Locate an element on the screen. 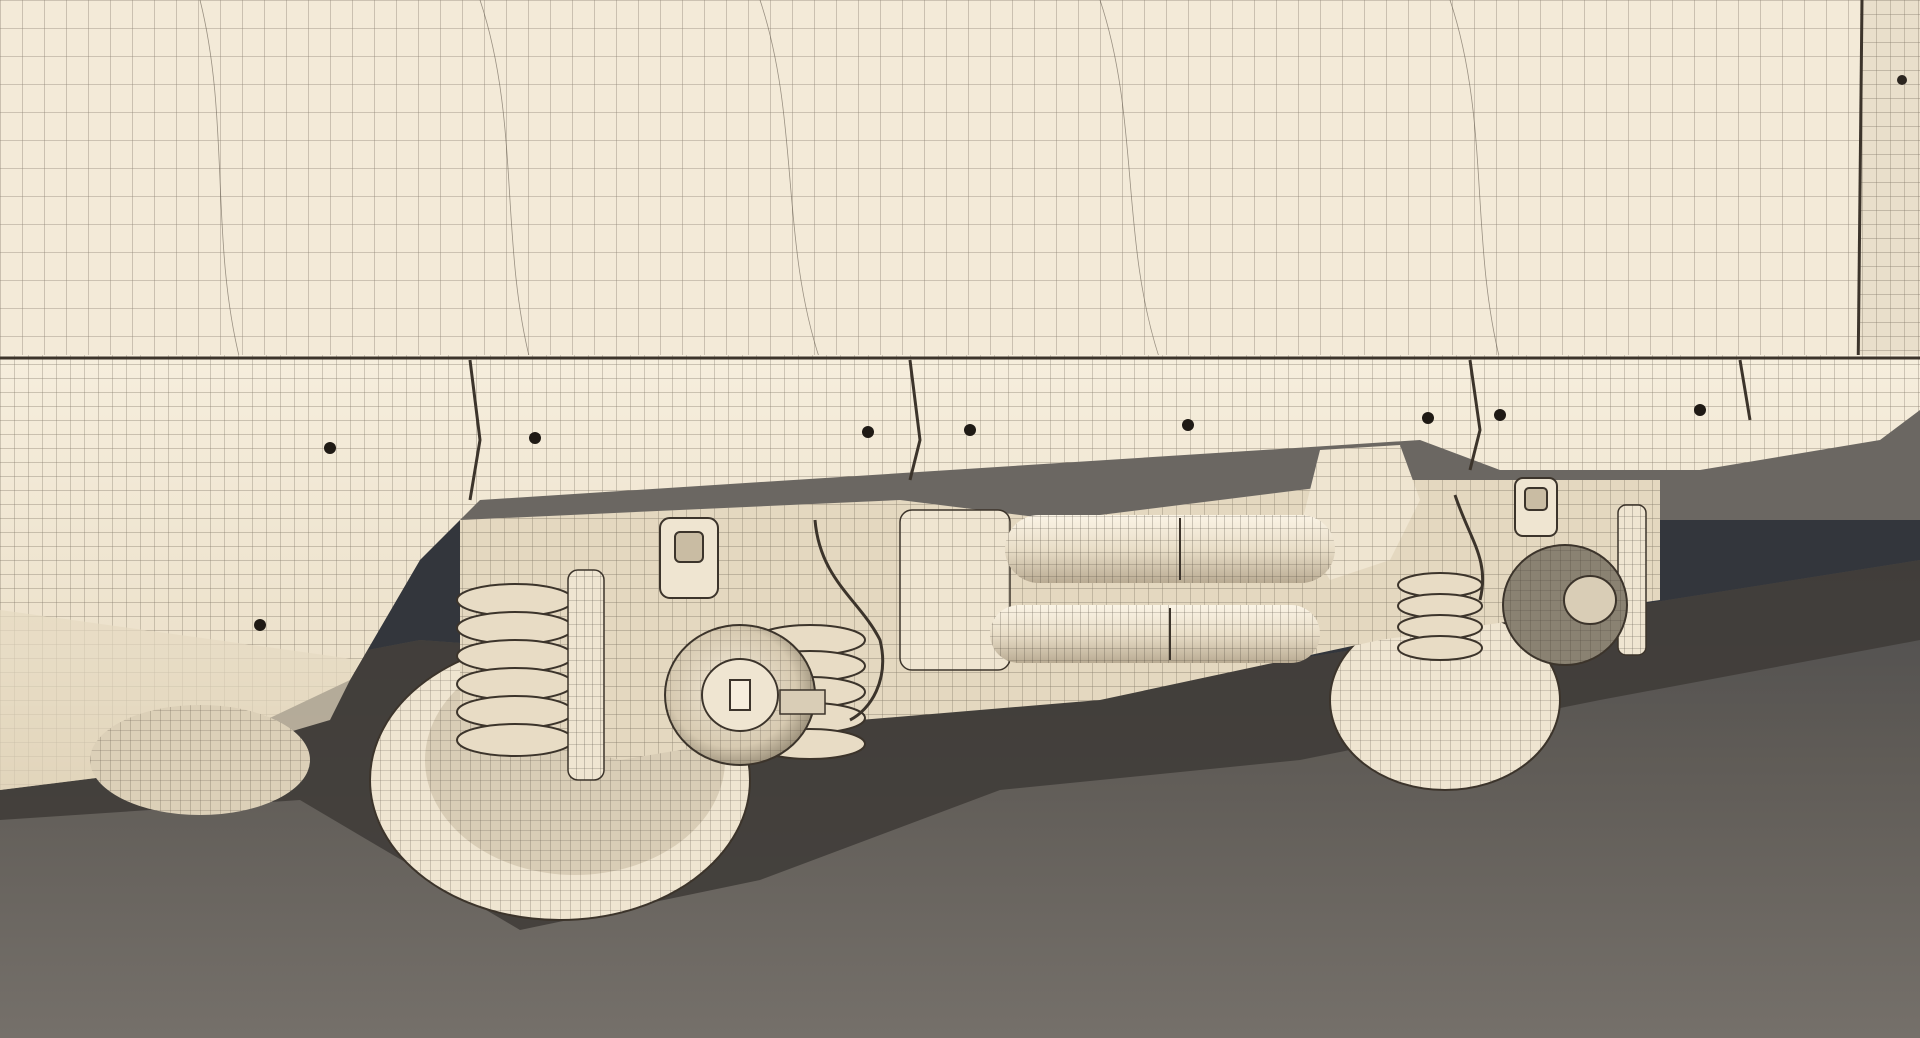 The height and width of the screenshot is (1038, 1920). damper-lower is located at coordinates (1155, 634).